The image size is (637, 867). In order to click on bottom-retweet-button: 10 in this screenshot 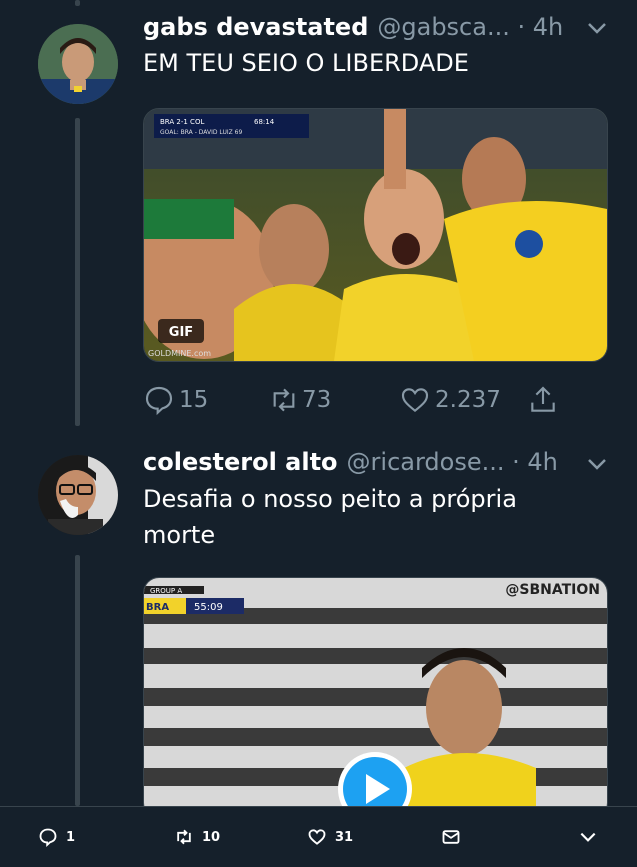, I will do `click(197, 837)`.